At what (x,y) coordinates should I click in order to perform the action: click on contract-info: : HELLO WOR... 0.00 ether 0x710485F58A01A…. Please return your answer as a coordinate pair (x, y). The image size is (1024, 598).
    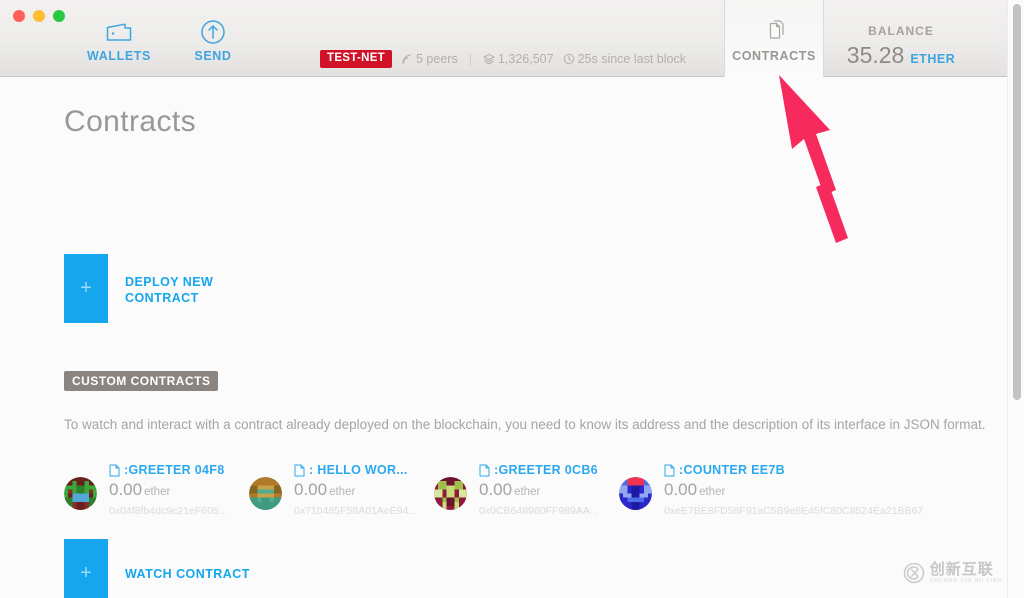
    Looking at the image, I should click on (355, 490).